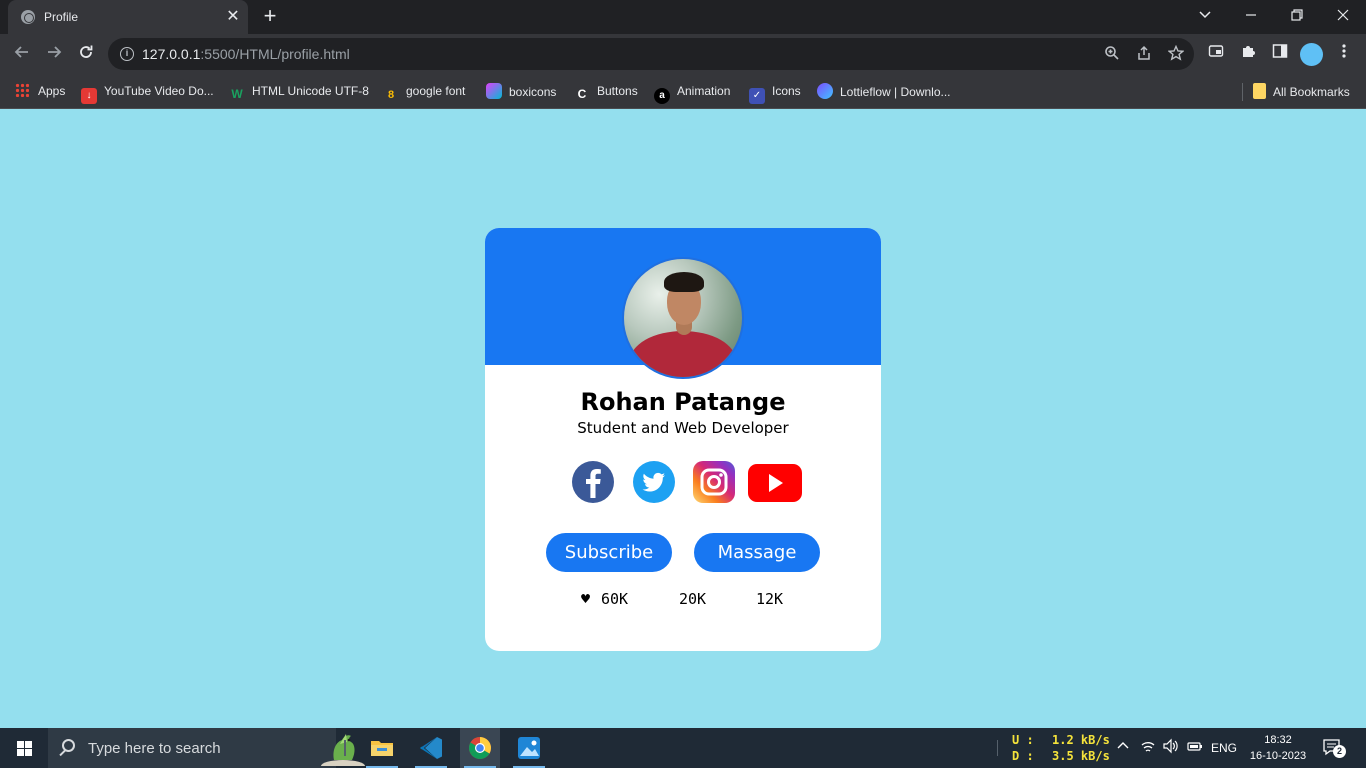 This screenshot has height=768, width=1366. What do you see at coordinates (1248, 54) in the screenshot?
I see `extensions-puzzle-icon` at bounding box center [1248, 54].